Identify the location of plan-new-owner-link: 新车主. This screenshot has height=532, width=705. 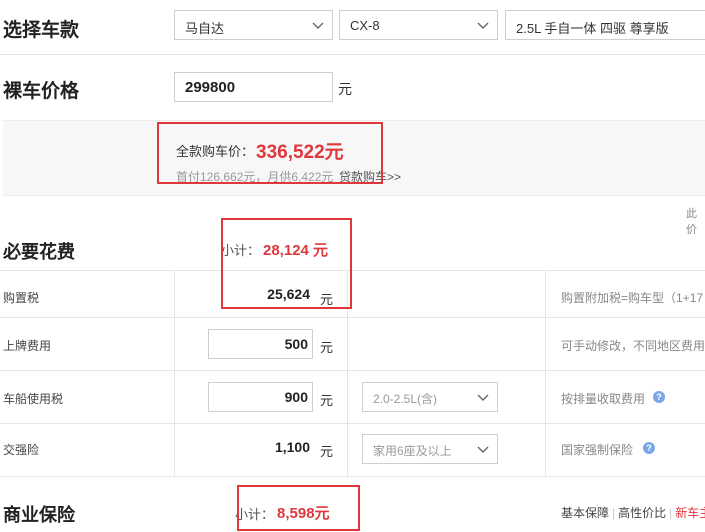
(690, 513).